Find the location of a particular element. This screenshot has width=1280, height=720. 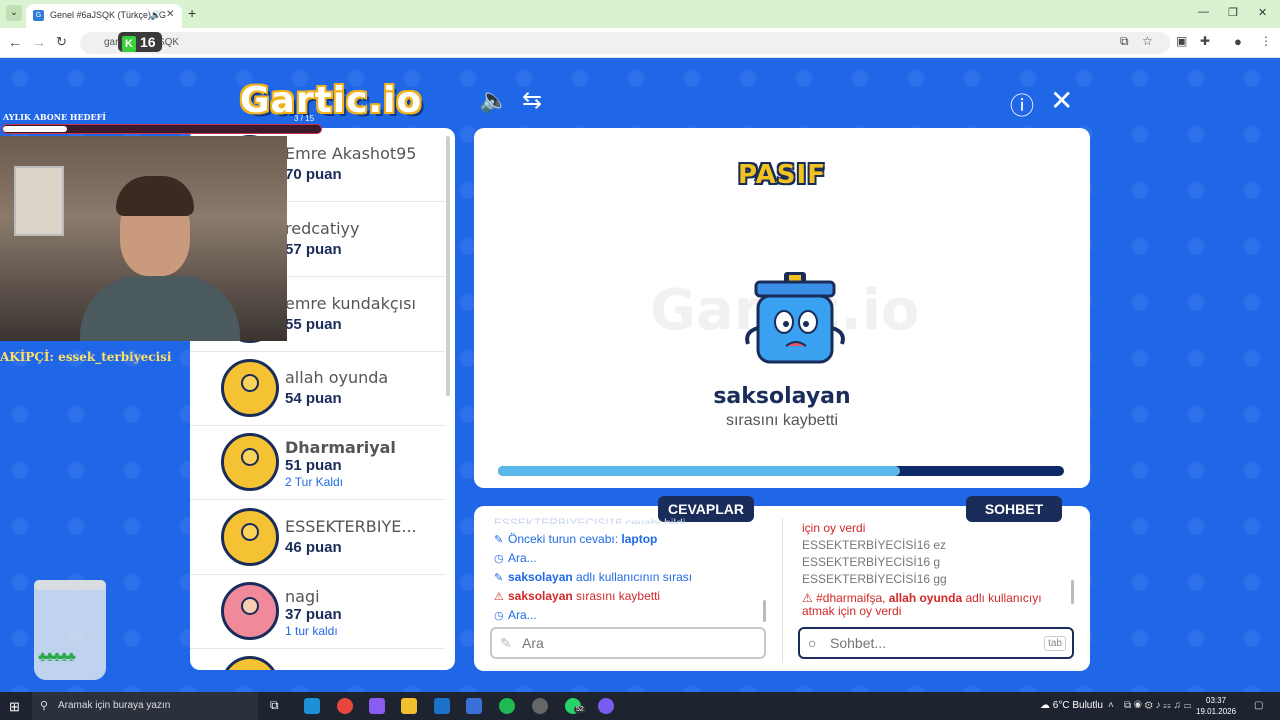

player-row: Dharmariyal 51 puan 2 Tur Kaldı is located at coordinates (317, 463).